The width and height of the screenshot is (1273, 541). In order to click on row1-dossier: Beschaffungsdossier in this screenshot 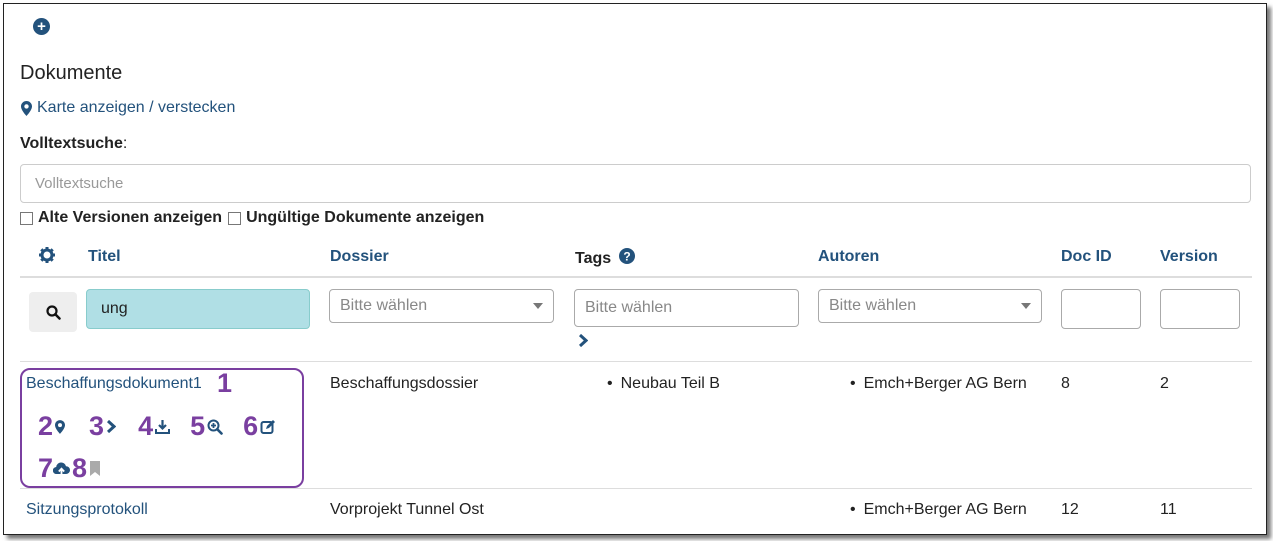, I will do `click(404, 383)`.